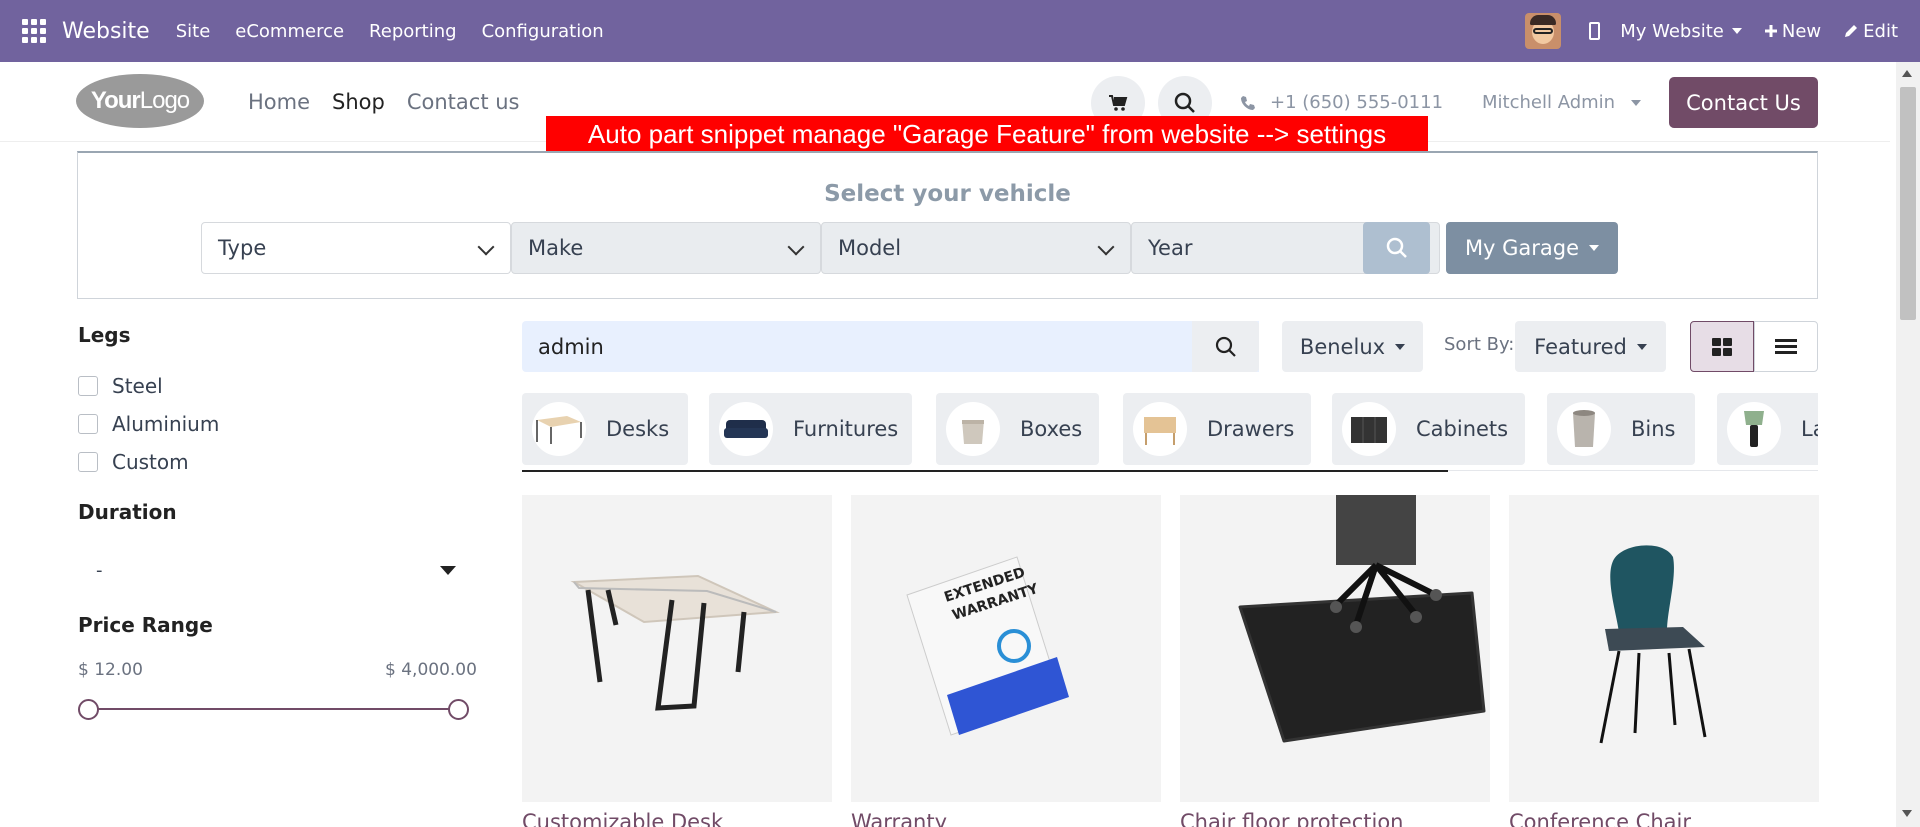 The image size is (1920, 827). Describe the element at coordinates (638, 429) in the screenshot. I see `category-desks-label: Desks` at that location.